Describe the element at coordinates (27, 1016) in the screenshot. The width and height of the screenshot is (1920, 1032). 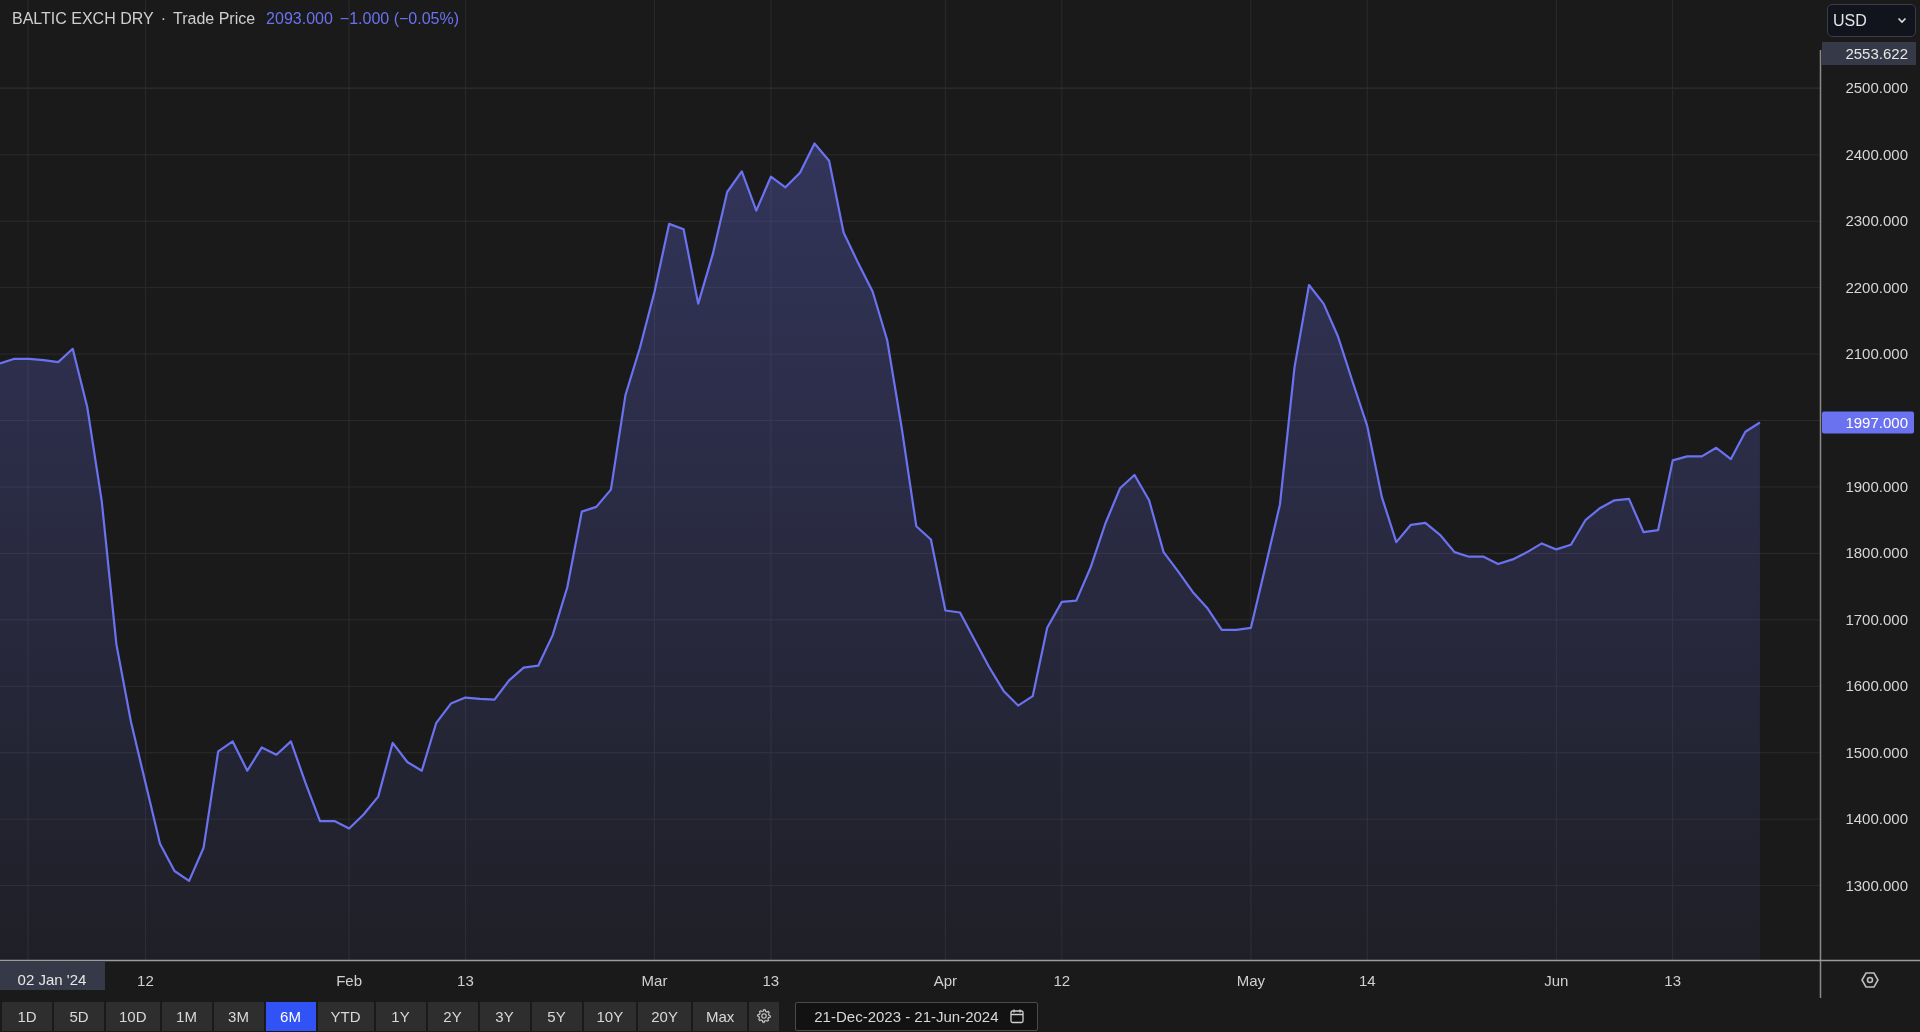
I see `range-button: 1D` at that location.